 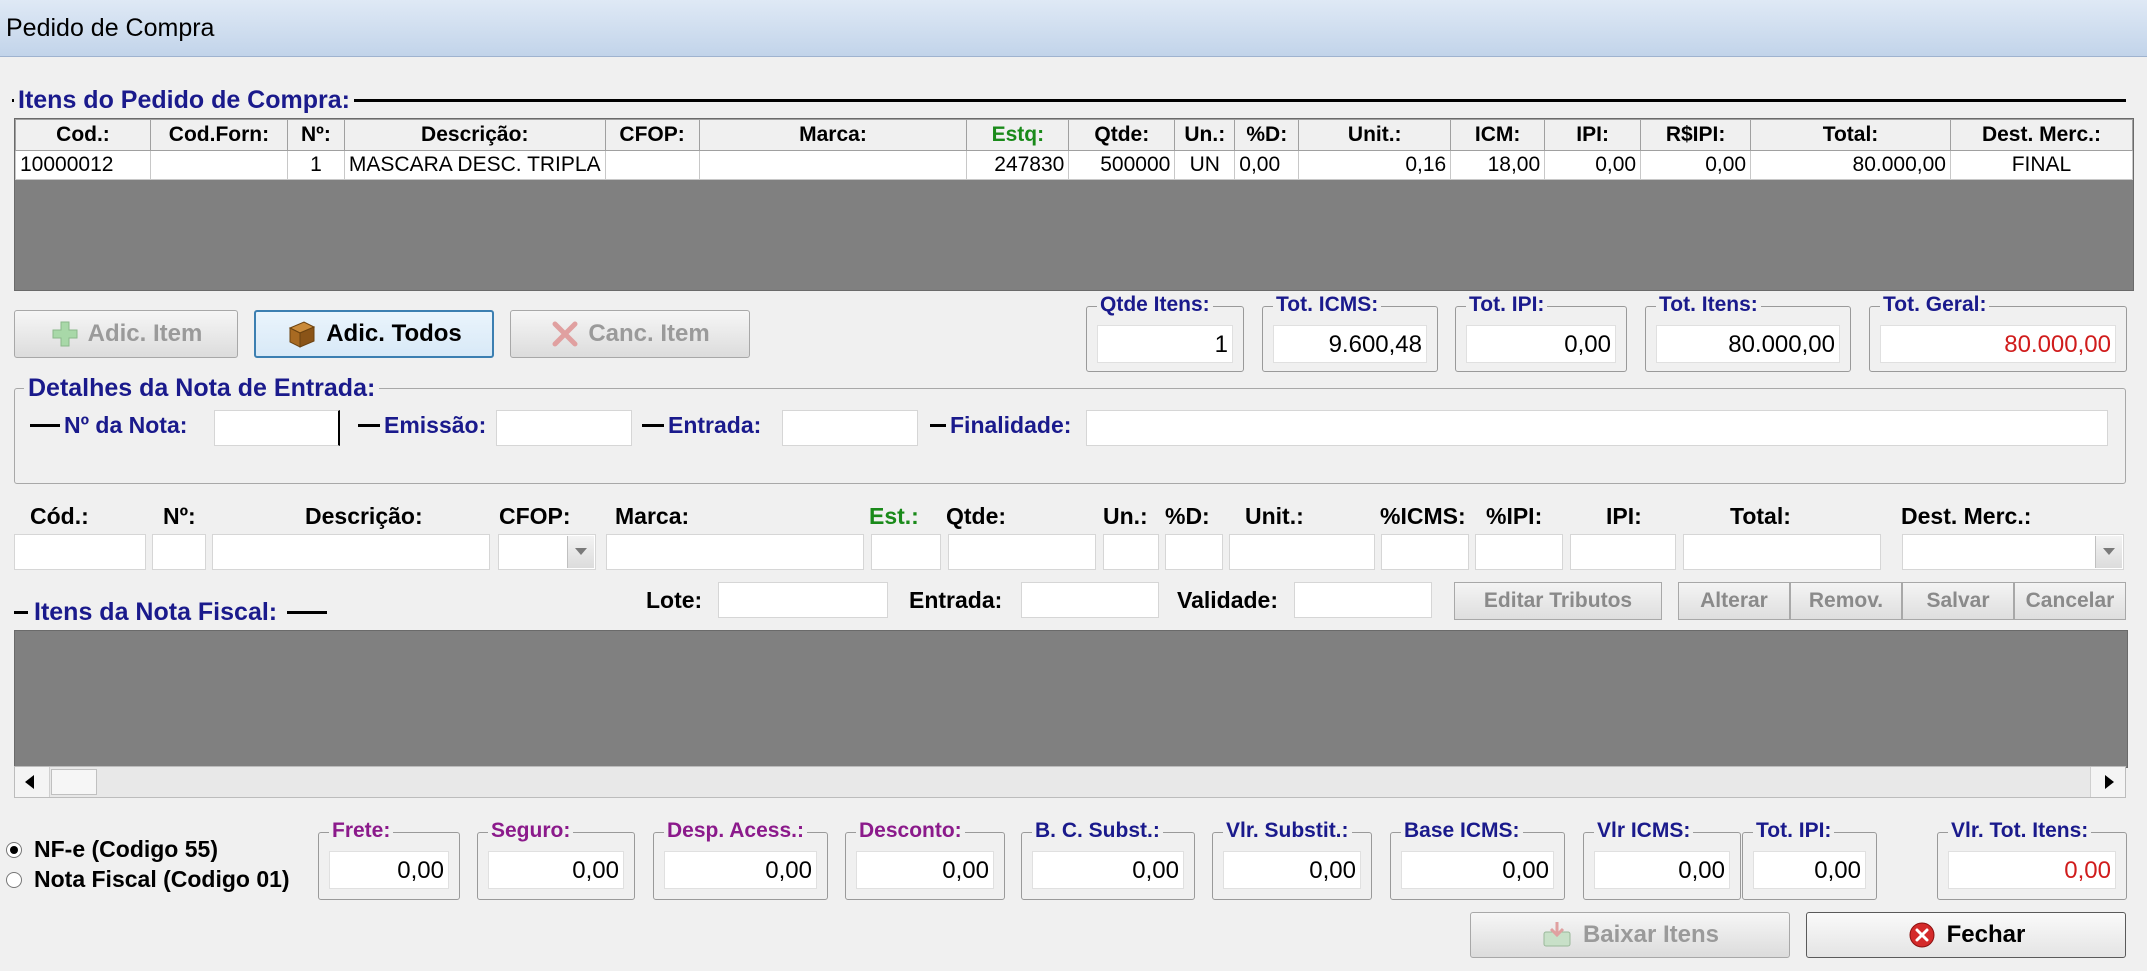 What do you see at coordinates (850, 428) in the screenshot?
I see `entrada-input` at bounding box center [850, 428].